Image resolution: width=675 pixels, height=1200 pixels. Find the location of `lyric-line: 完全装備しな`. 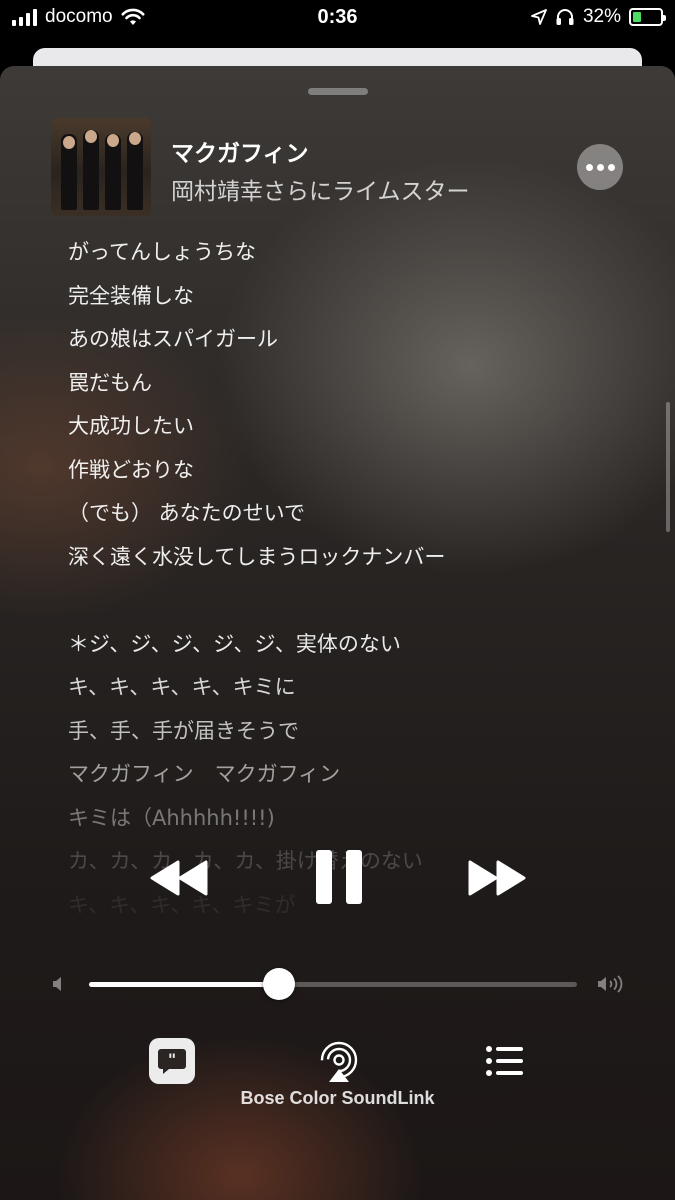

lyric-line: 完全装備しな is located at coordinates (131, 295).